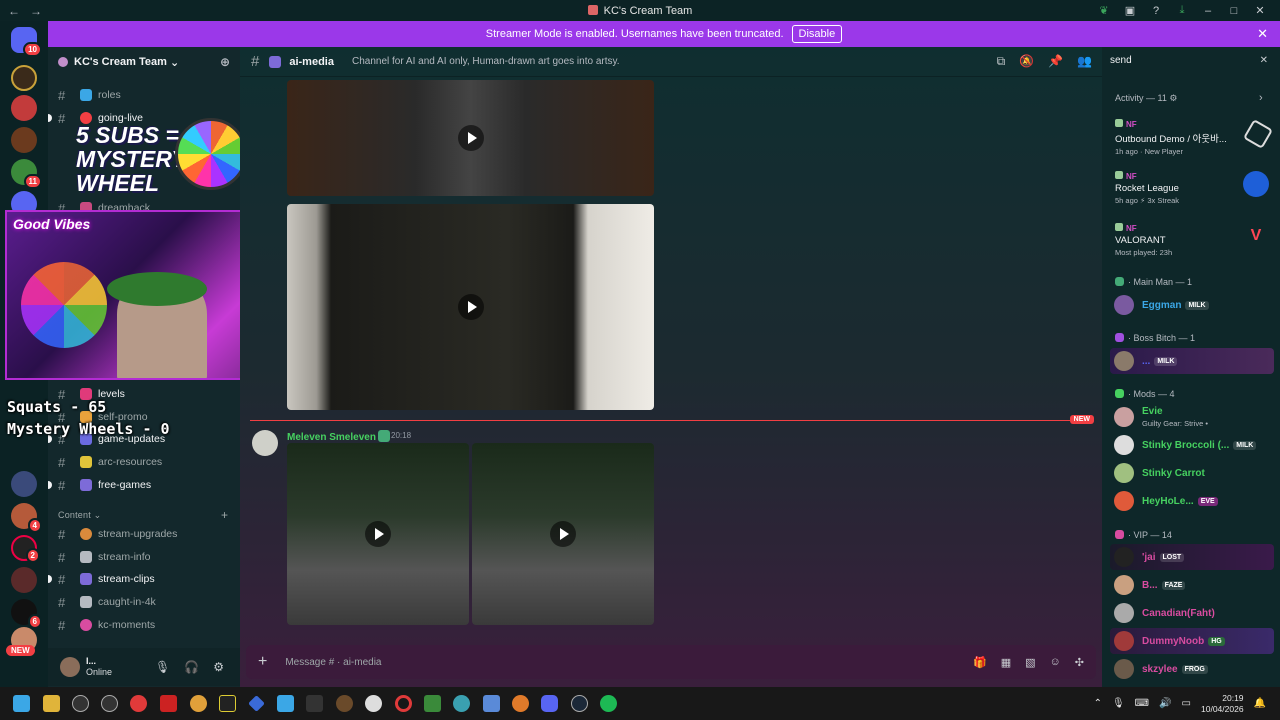  Describe the element at coordinates (144, 579) in the screenshot. I see `channel-stream-clips: # stream-clips` at that location.